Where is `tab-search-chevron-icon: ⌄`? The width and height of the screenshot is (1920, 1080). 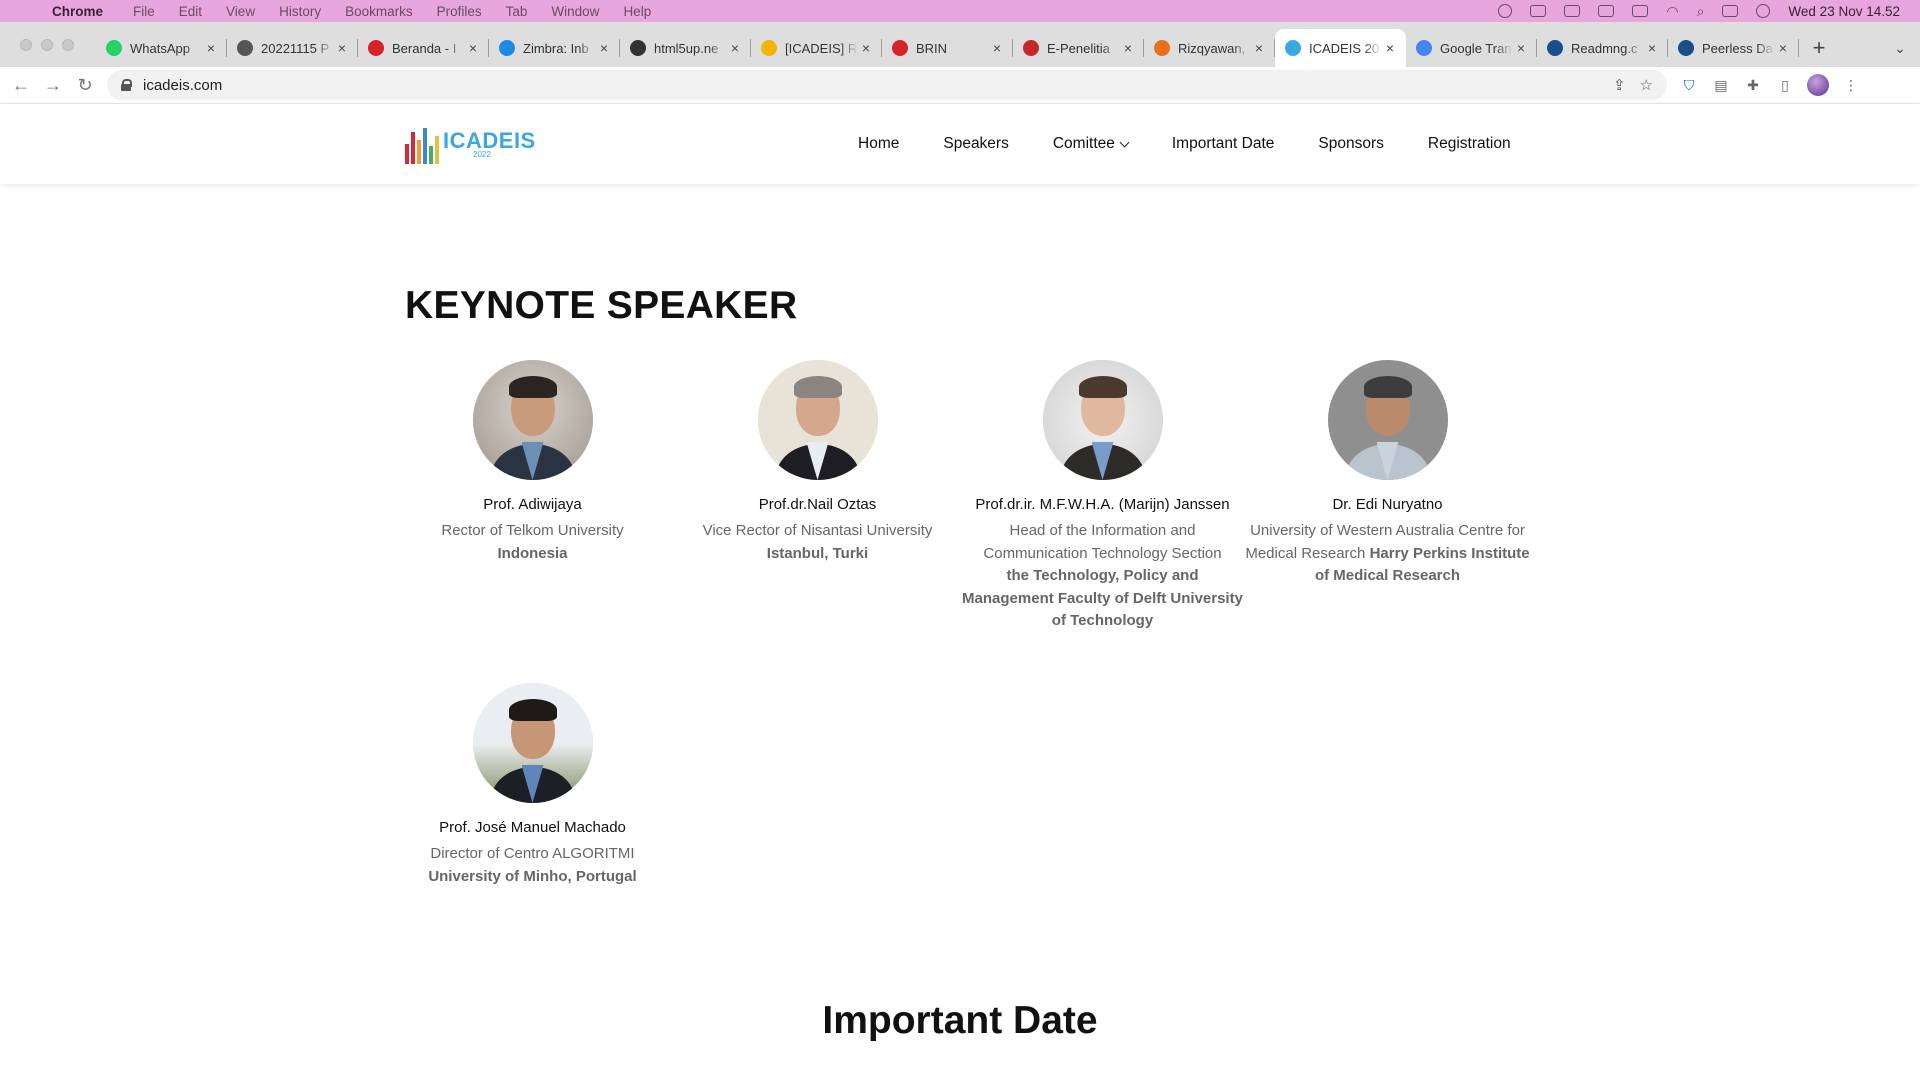 tab-search-chevron-icon: ⌄ is located at coordinates (1900, 48).